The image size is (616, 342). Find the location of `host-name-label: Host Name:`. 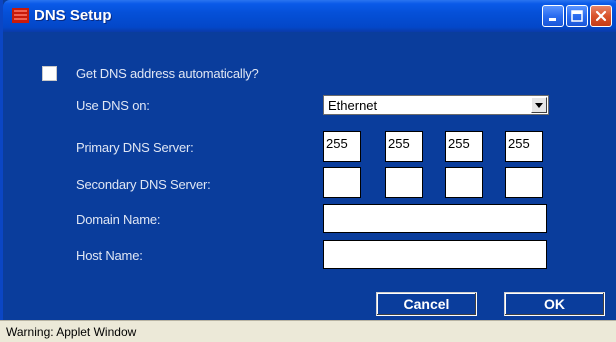

host-name-label: Host Name: is located at coordinates (109, 255).